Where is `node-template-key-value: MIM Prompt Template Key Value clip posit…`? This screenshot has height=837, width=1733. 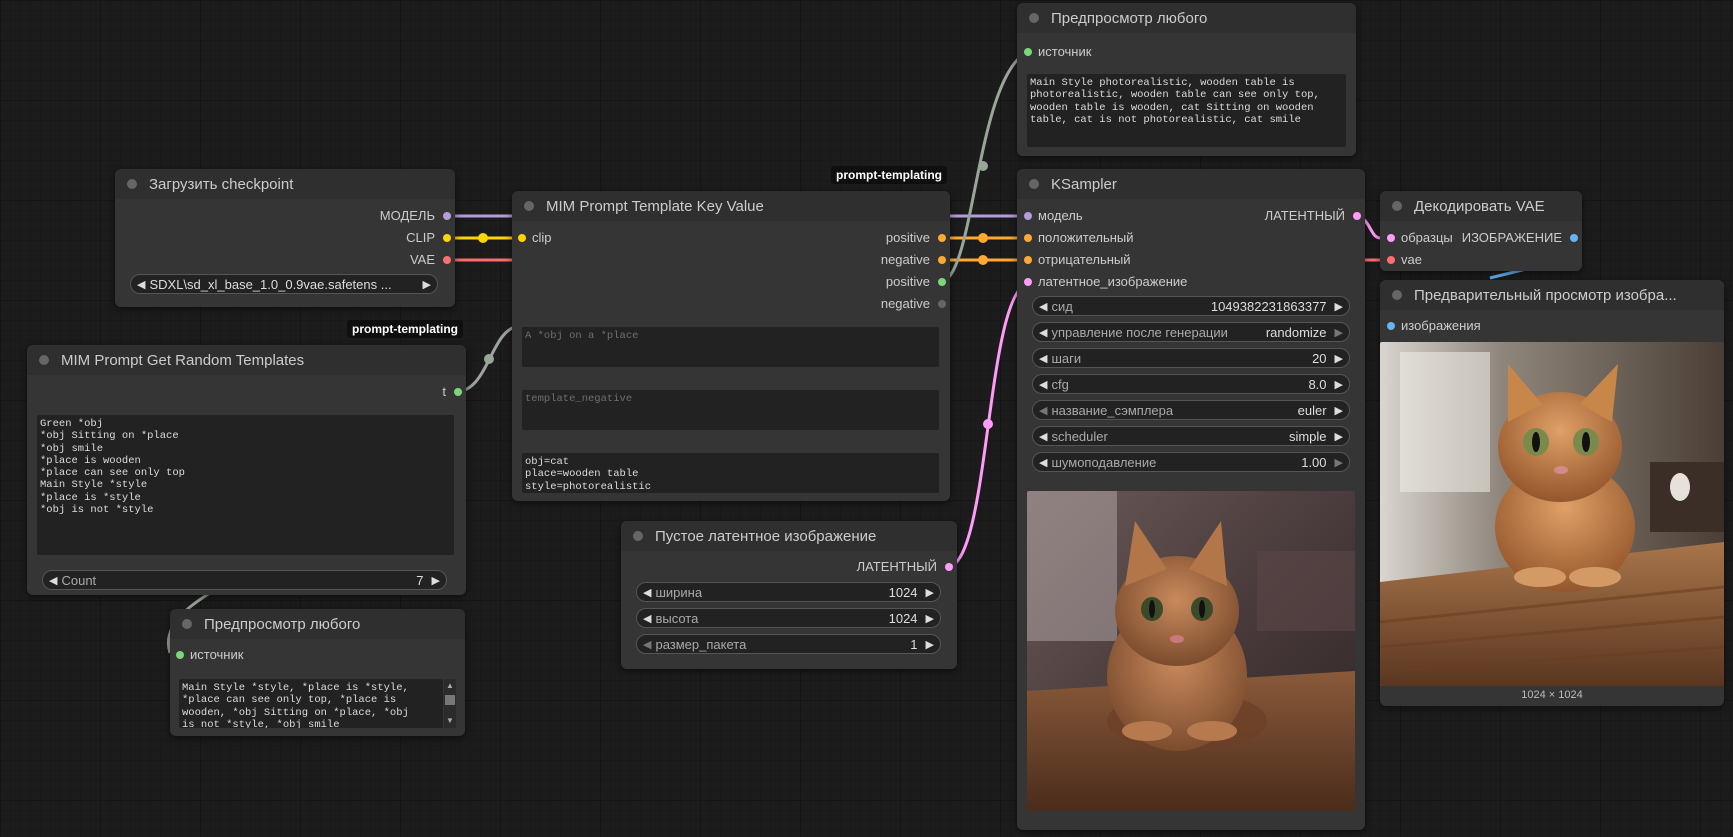
node-template-key-value: MIM Prompt Template Key Value clip posit… is located at coordinates (731, 346).